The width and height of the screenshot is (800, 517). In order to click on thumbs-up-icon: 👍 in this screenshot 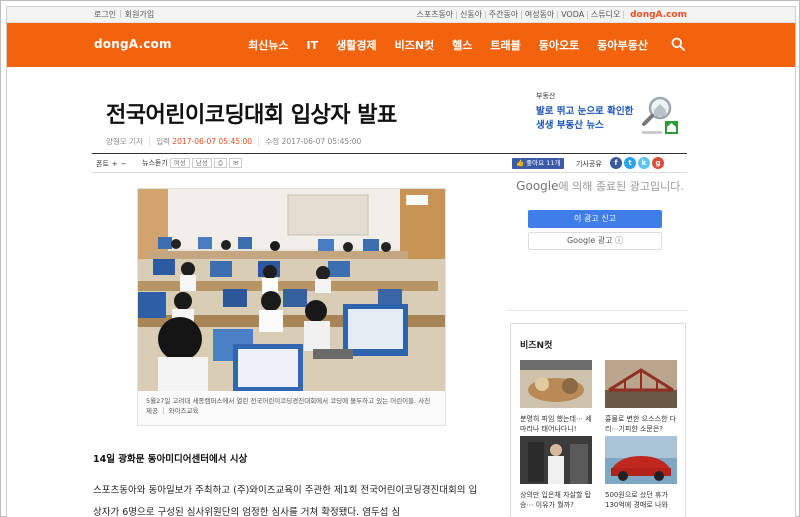, I will do `click(520, 163)`.